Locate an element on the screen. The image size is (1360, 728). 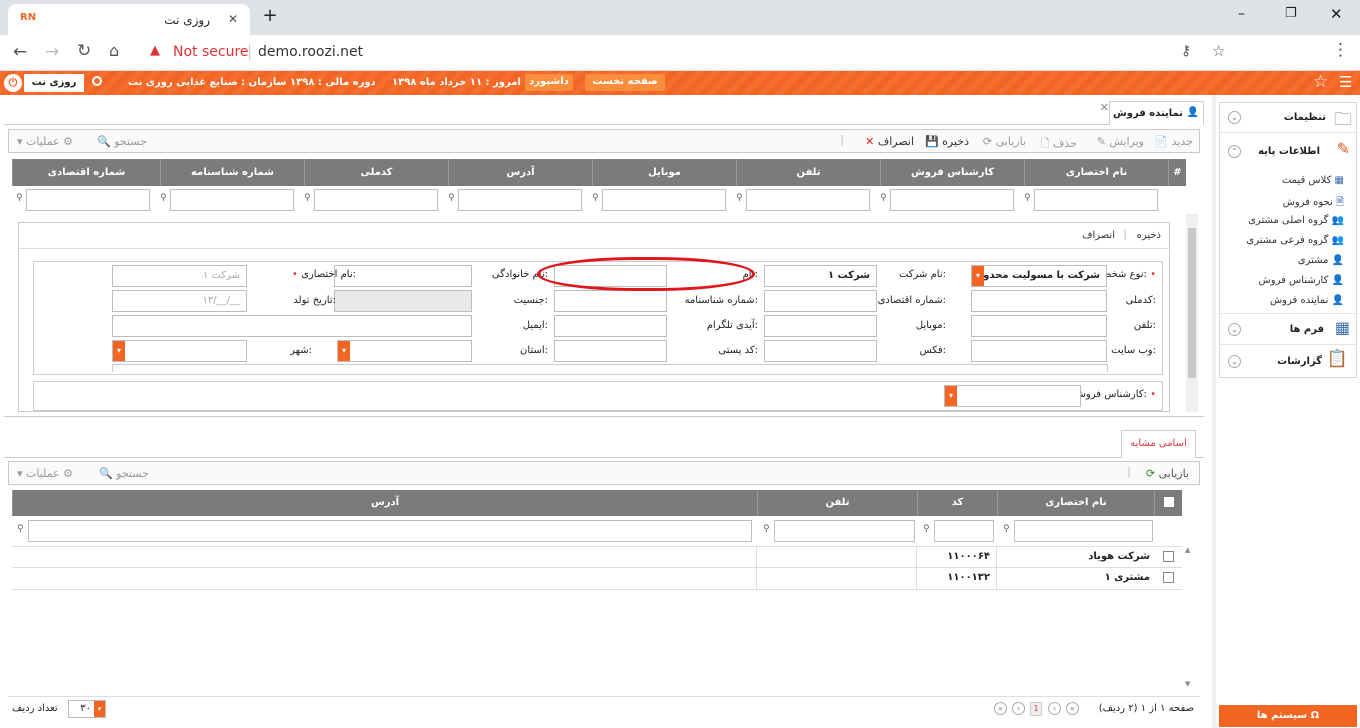
filter-similar-code is located at coordinates (964, 531).